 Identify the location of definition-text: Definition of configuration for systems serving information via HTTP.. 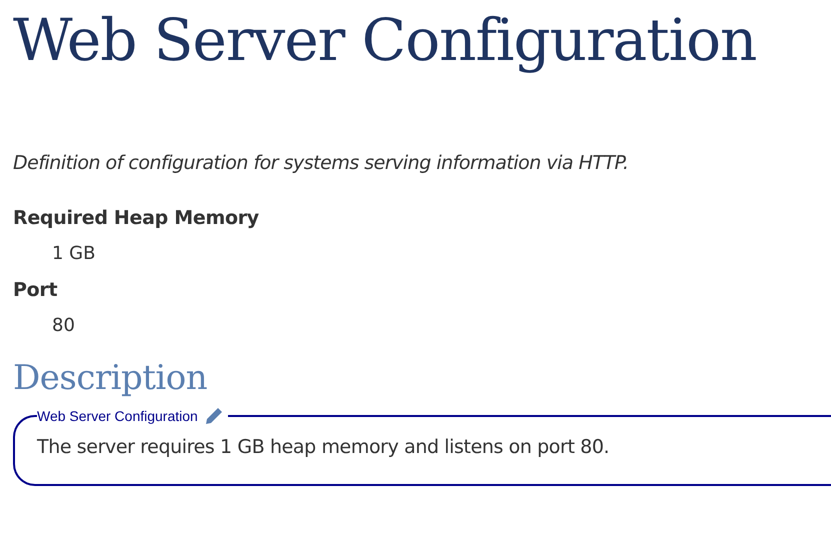
(321, 163).